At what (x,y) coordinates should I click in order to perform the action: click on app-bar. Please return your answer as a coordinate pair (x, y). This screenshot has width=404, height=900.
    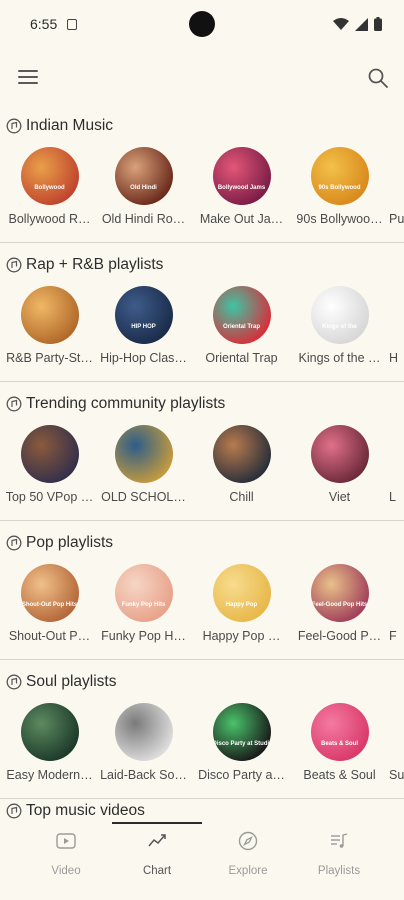
    Looking at the image, I should click on (202, 78).